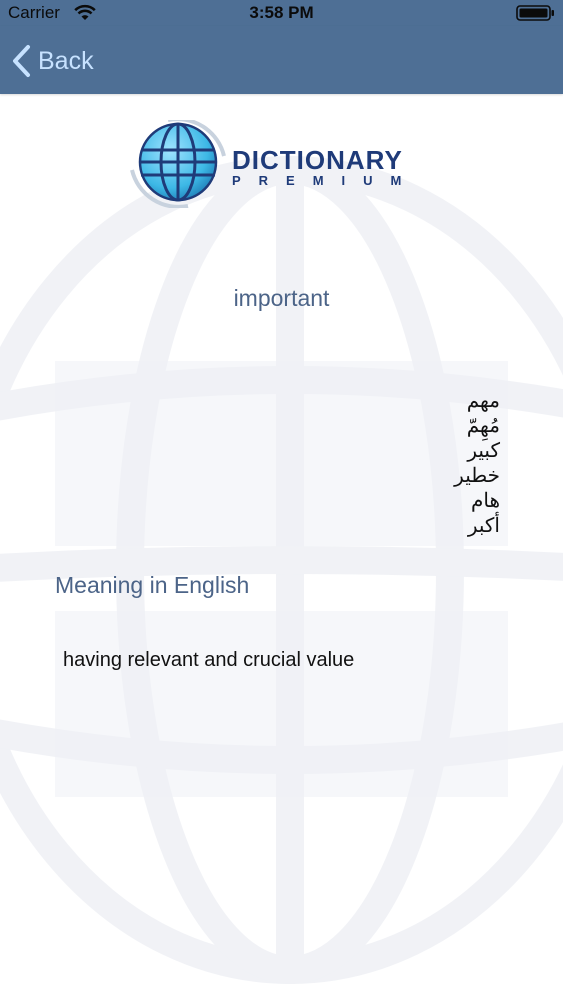  What do you see at coordinates (477, 464) in the screenshot?
I see `translation-list: مهم مُهِمّ كبير خطير هام أكبر` at bounding box center [477, 464].